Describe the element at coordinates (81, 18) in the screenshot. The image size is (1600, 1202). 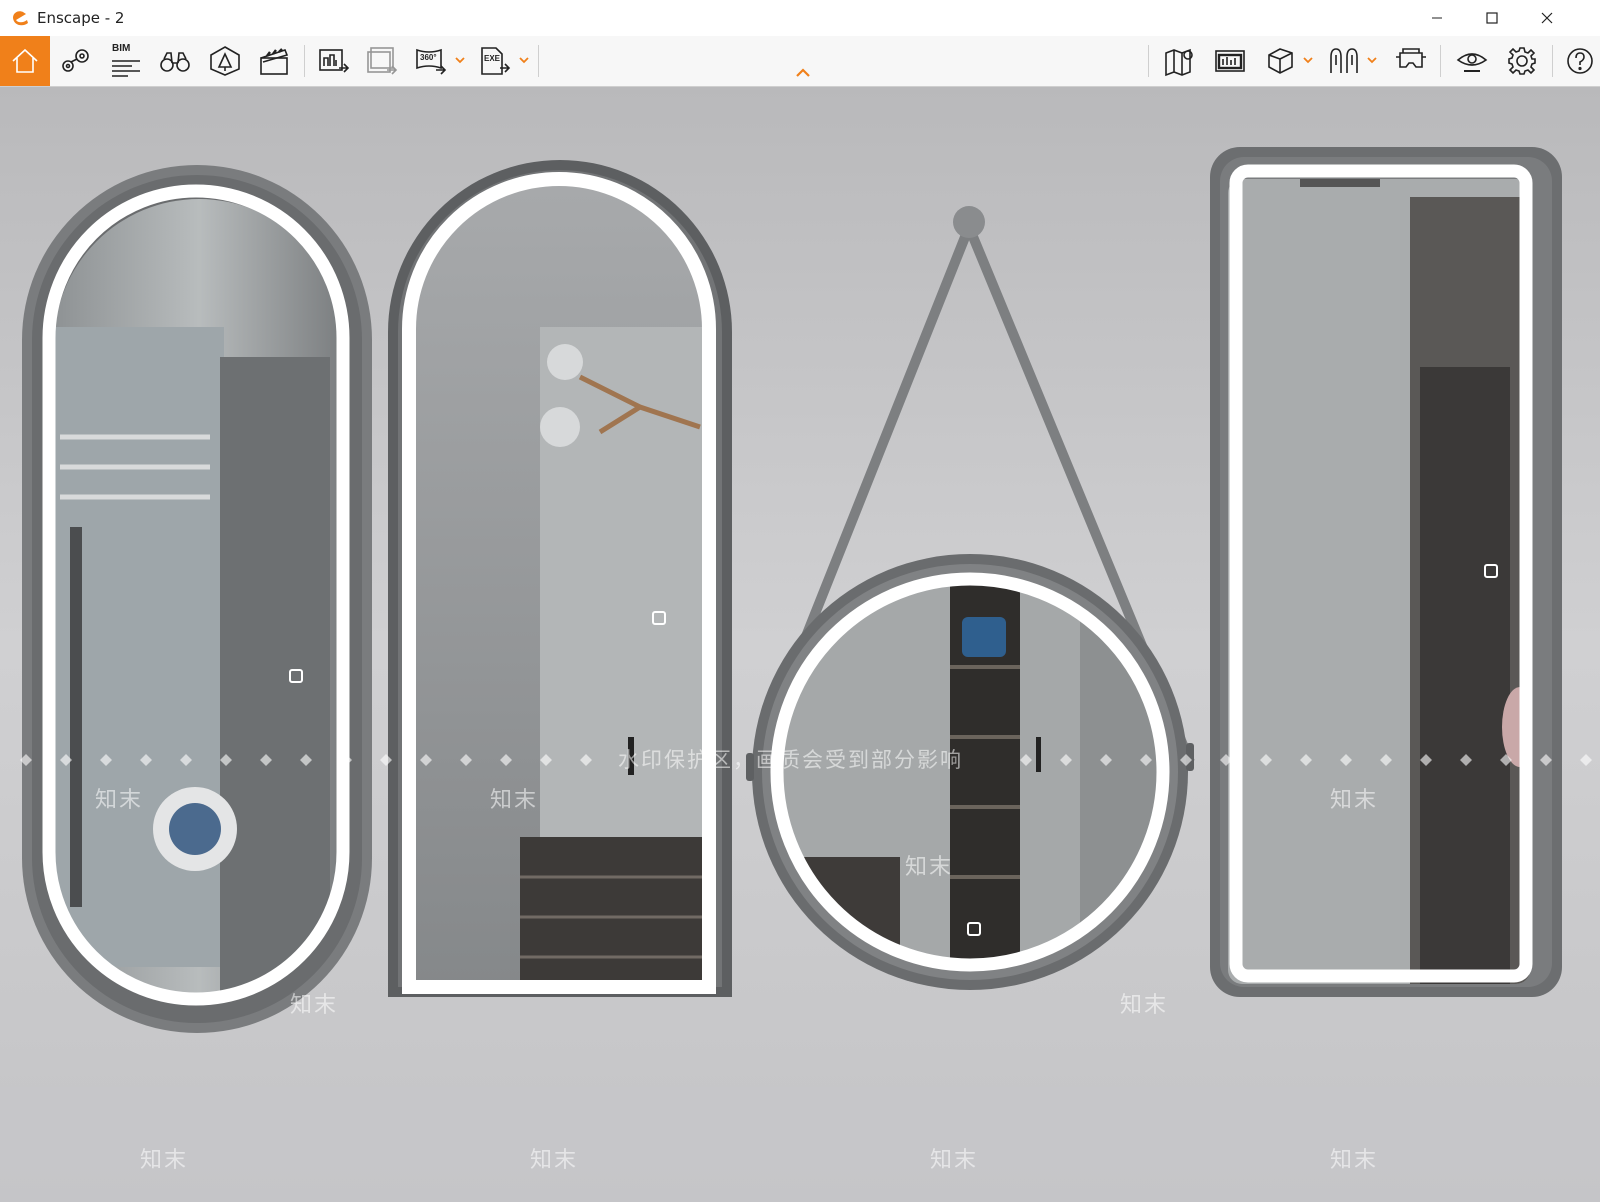
I see `window-title: Enscape - 2` at that location.